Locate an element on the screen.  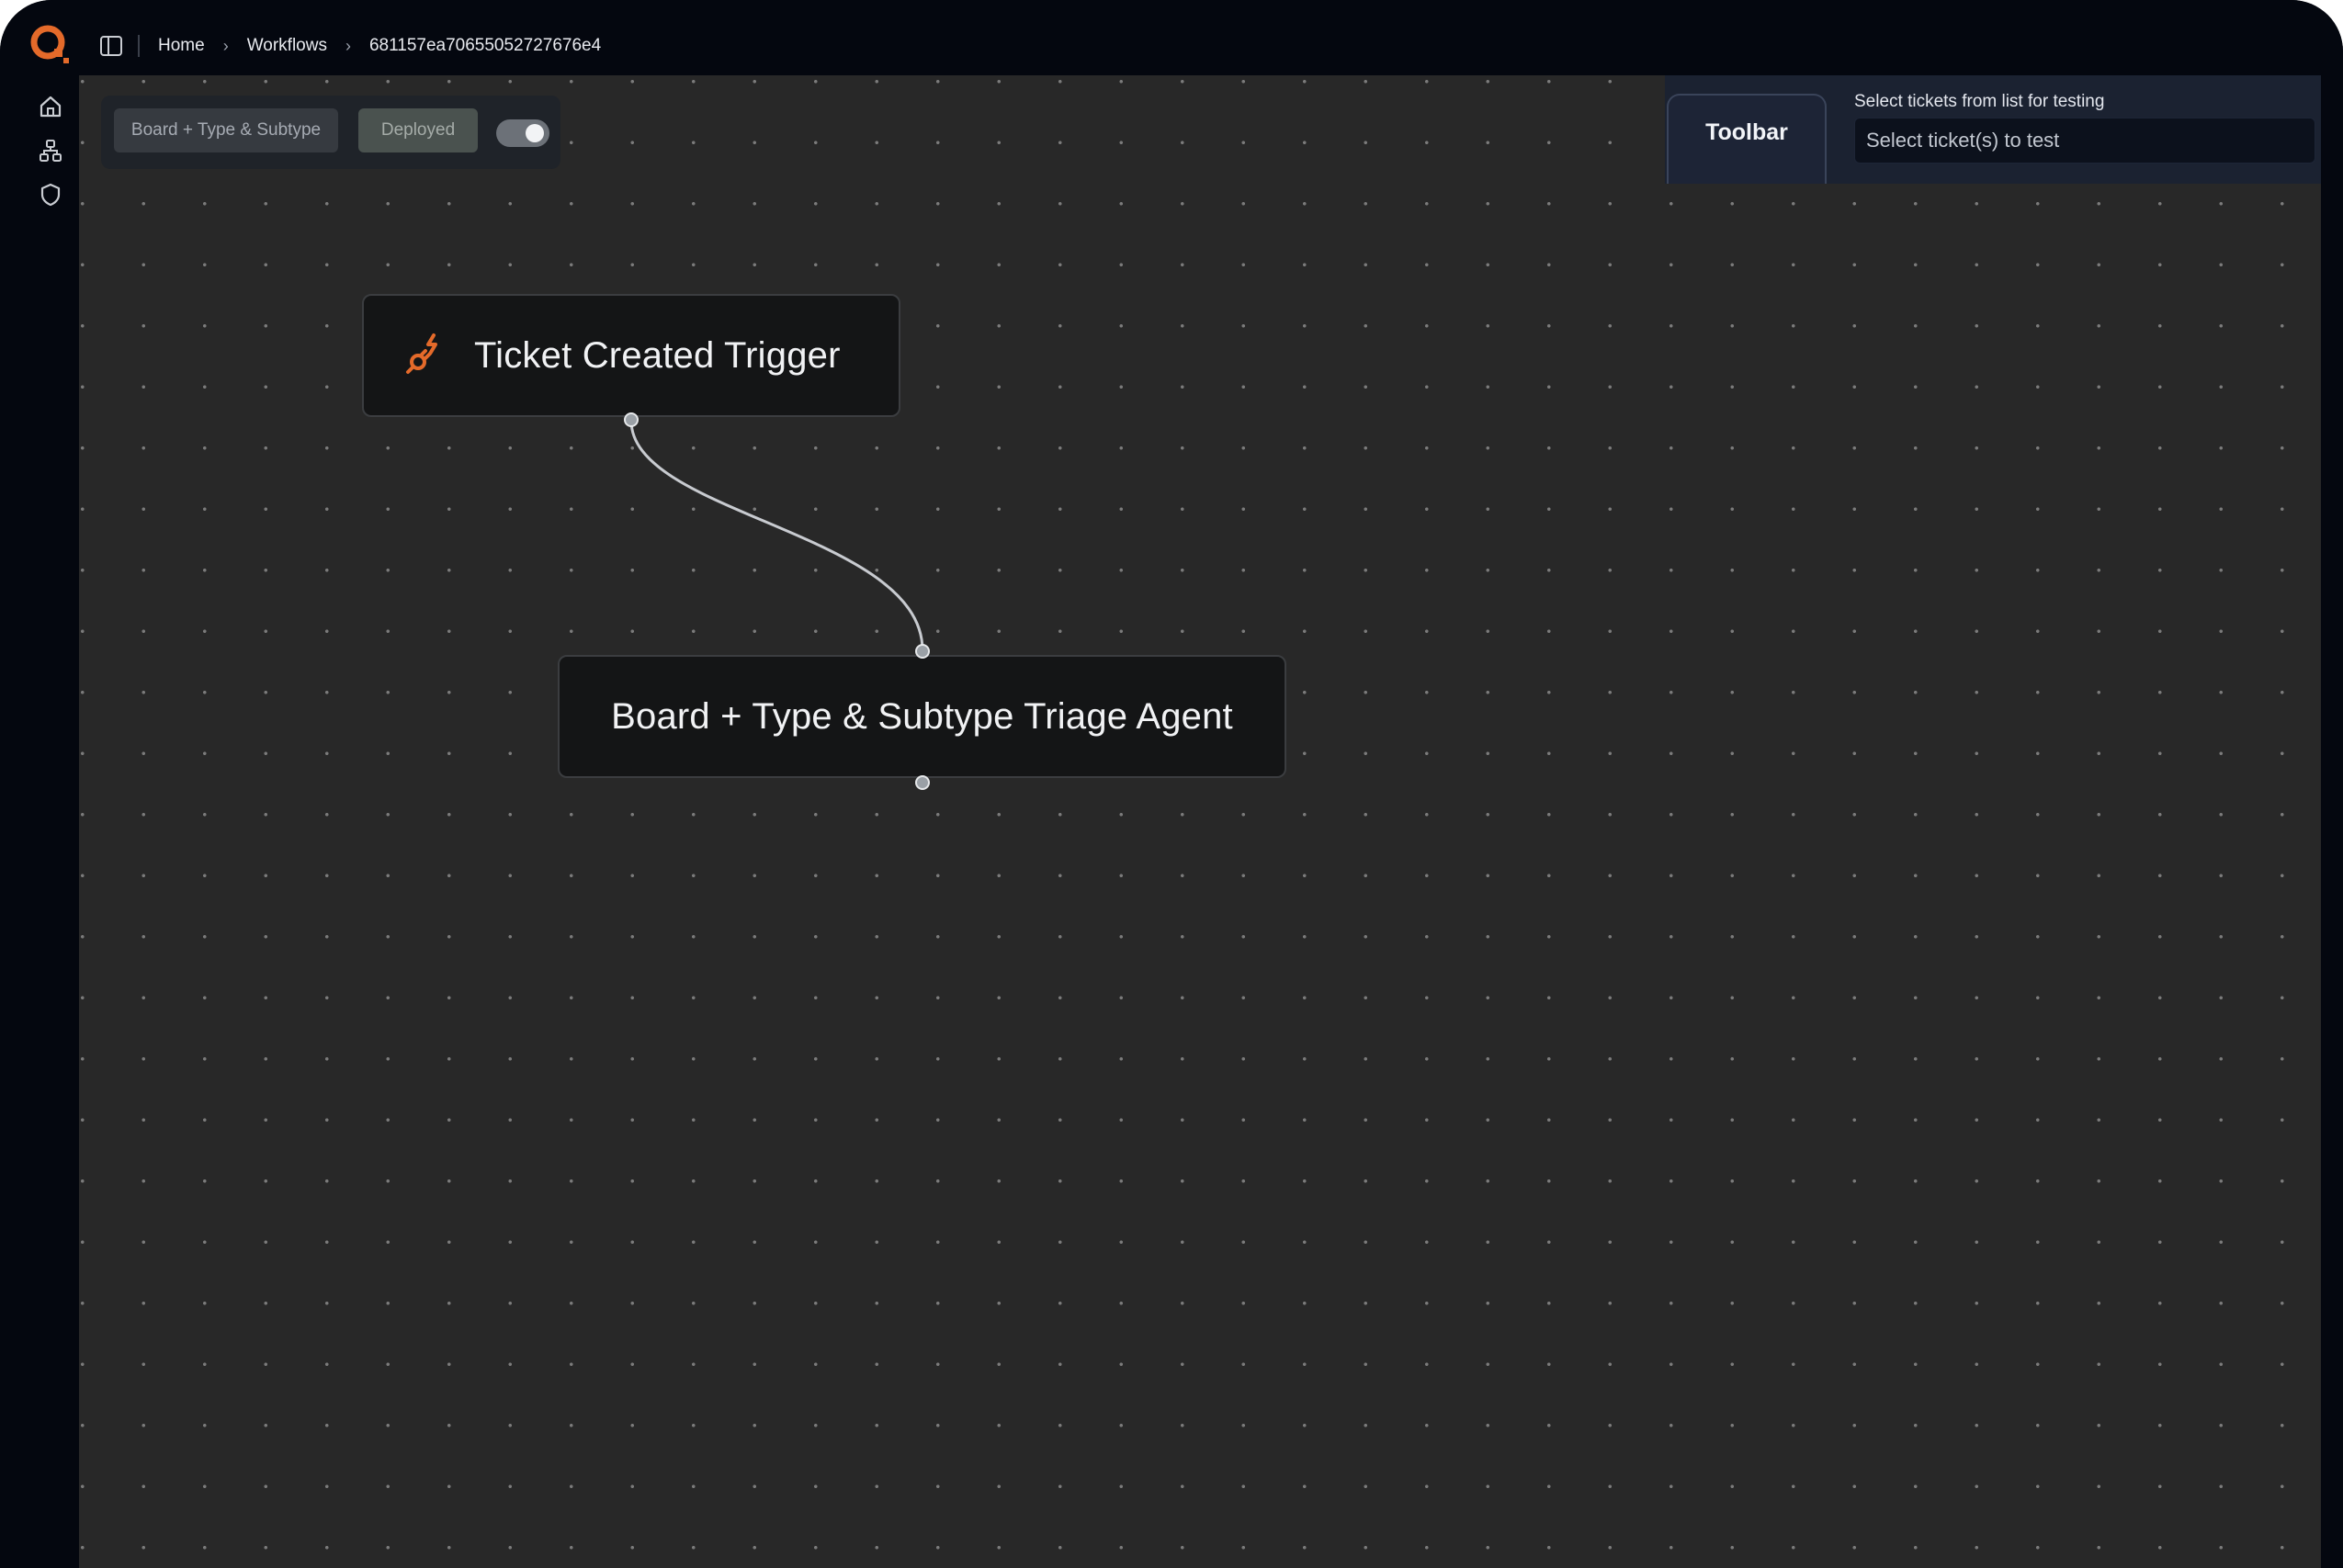
ticket-select-input: Select ticket(s) to test is located at coordinates (2085, 141).